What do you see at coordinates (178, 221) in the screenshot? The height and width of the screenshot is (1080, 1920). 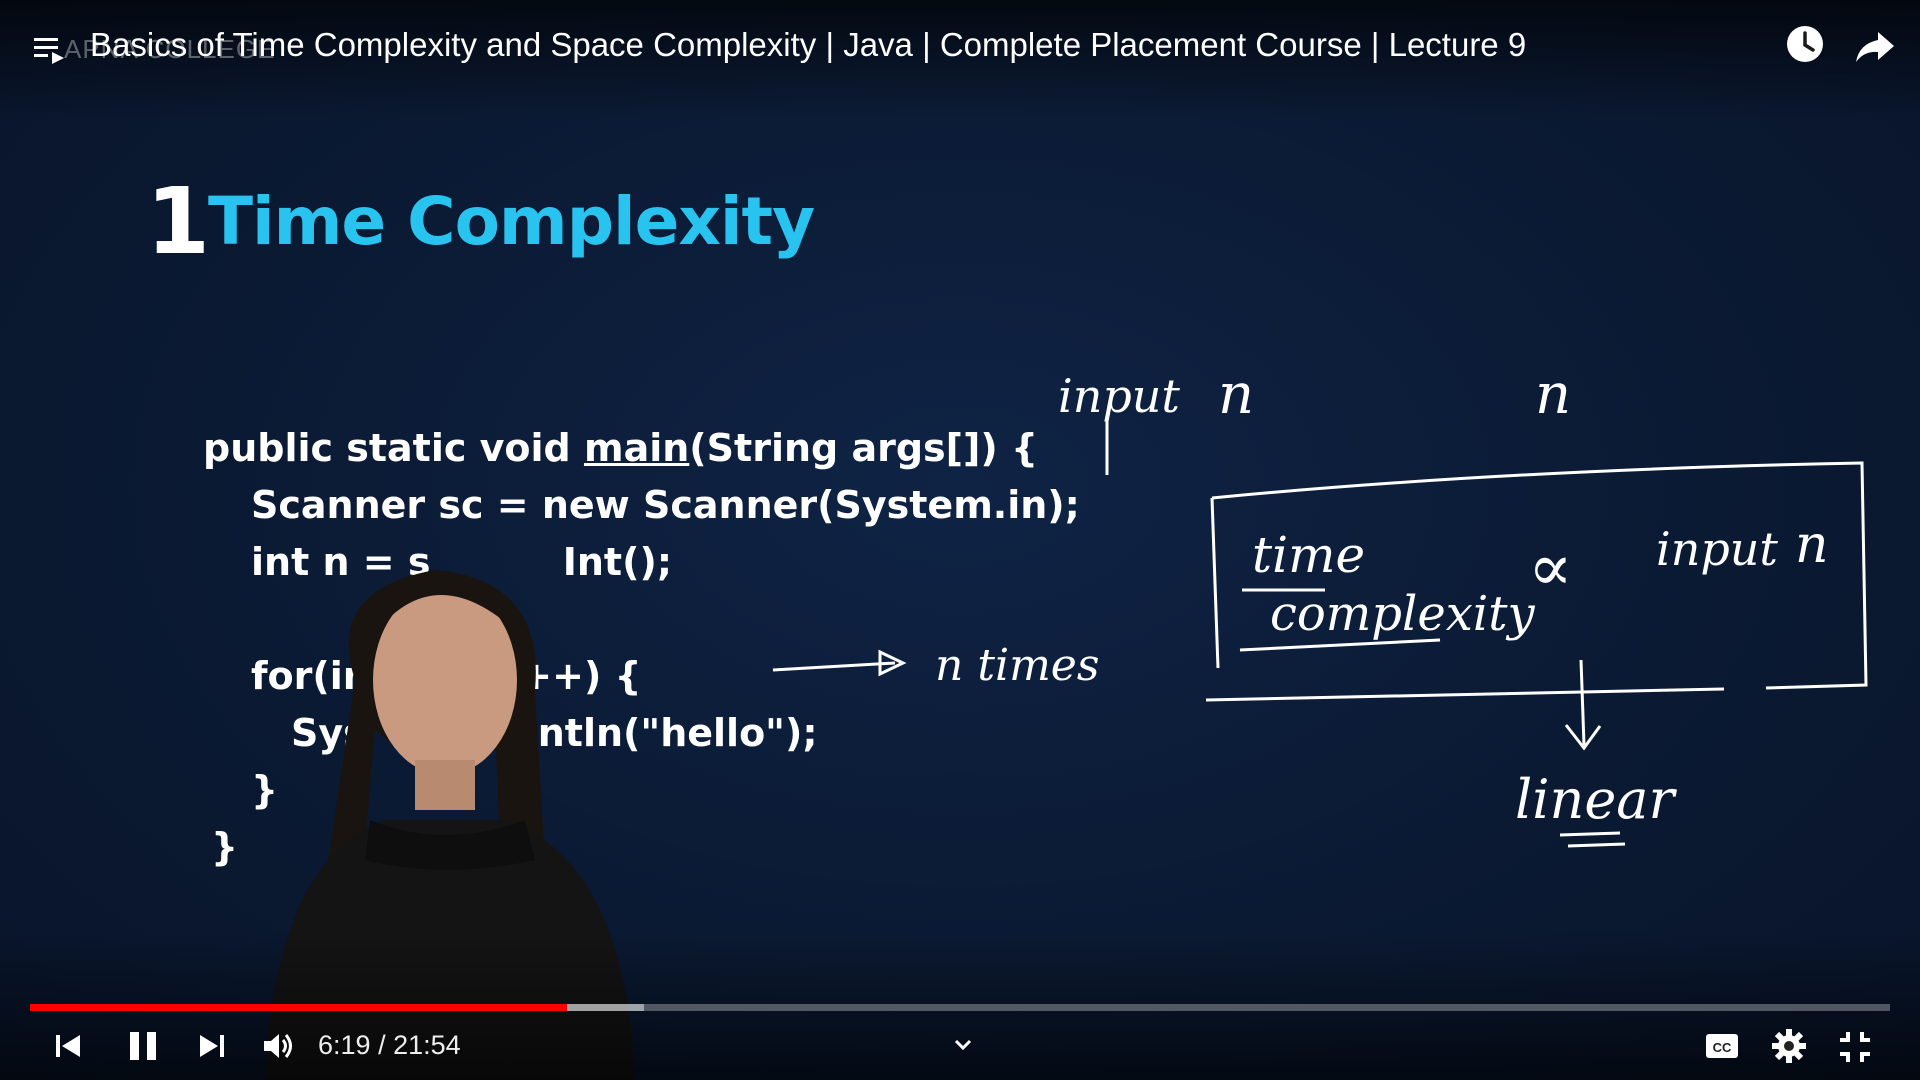 I see `slide-number: 1` at bounding box center [178, 221].